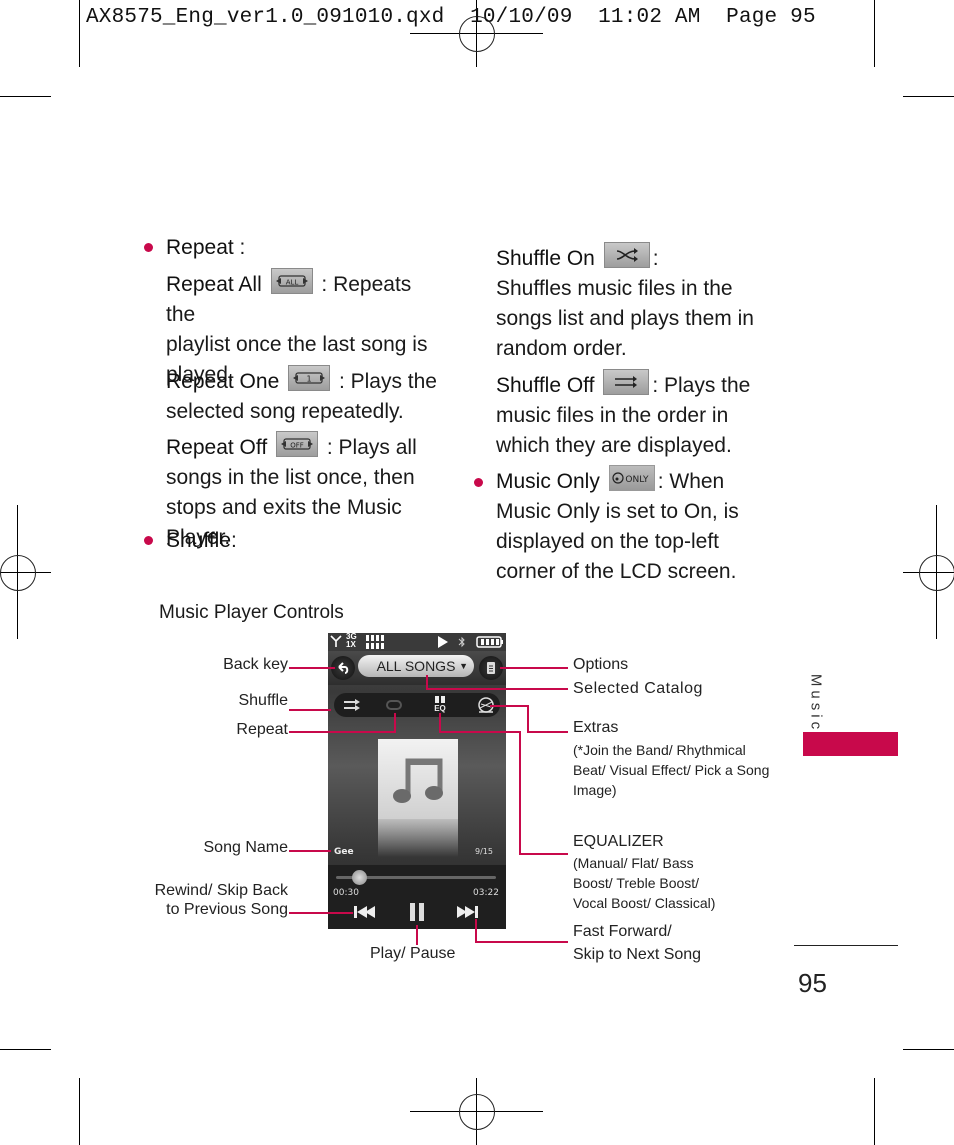 The height and width of the screenshot is (1145, 954). Describe the element at coordinates (649, 17) in the screenshot. I see `slug-time: 11:02 AM` at that location.